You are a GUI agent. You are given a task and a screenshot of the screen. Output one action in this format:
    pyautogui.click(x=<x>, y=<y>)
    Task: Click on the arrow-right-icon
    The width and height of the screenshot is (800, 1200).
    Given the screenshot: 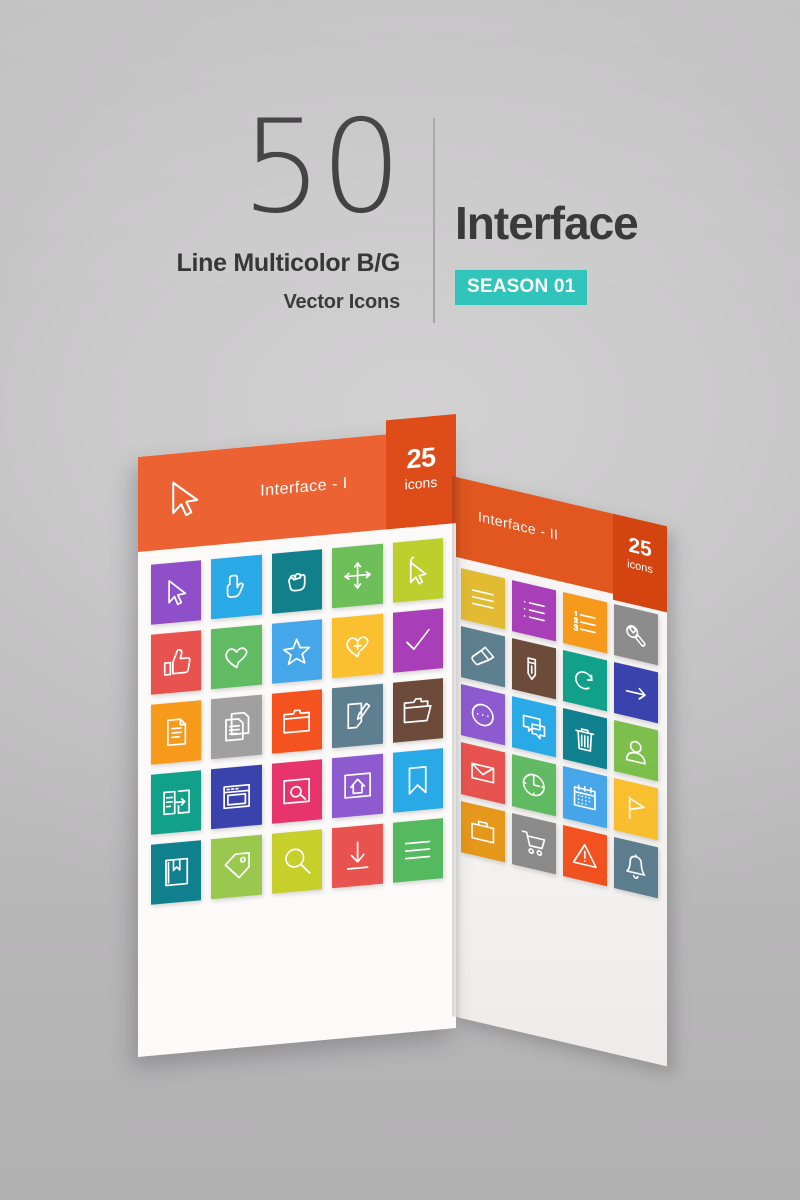 What is the action you would take?
    pyautogui.click(x=636, y=692)
    